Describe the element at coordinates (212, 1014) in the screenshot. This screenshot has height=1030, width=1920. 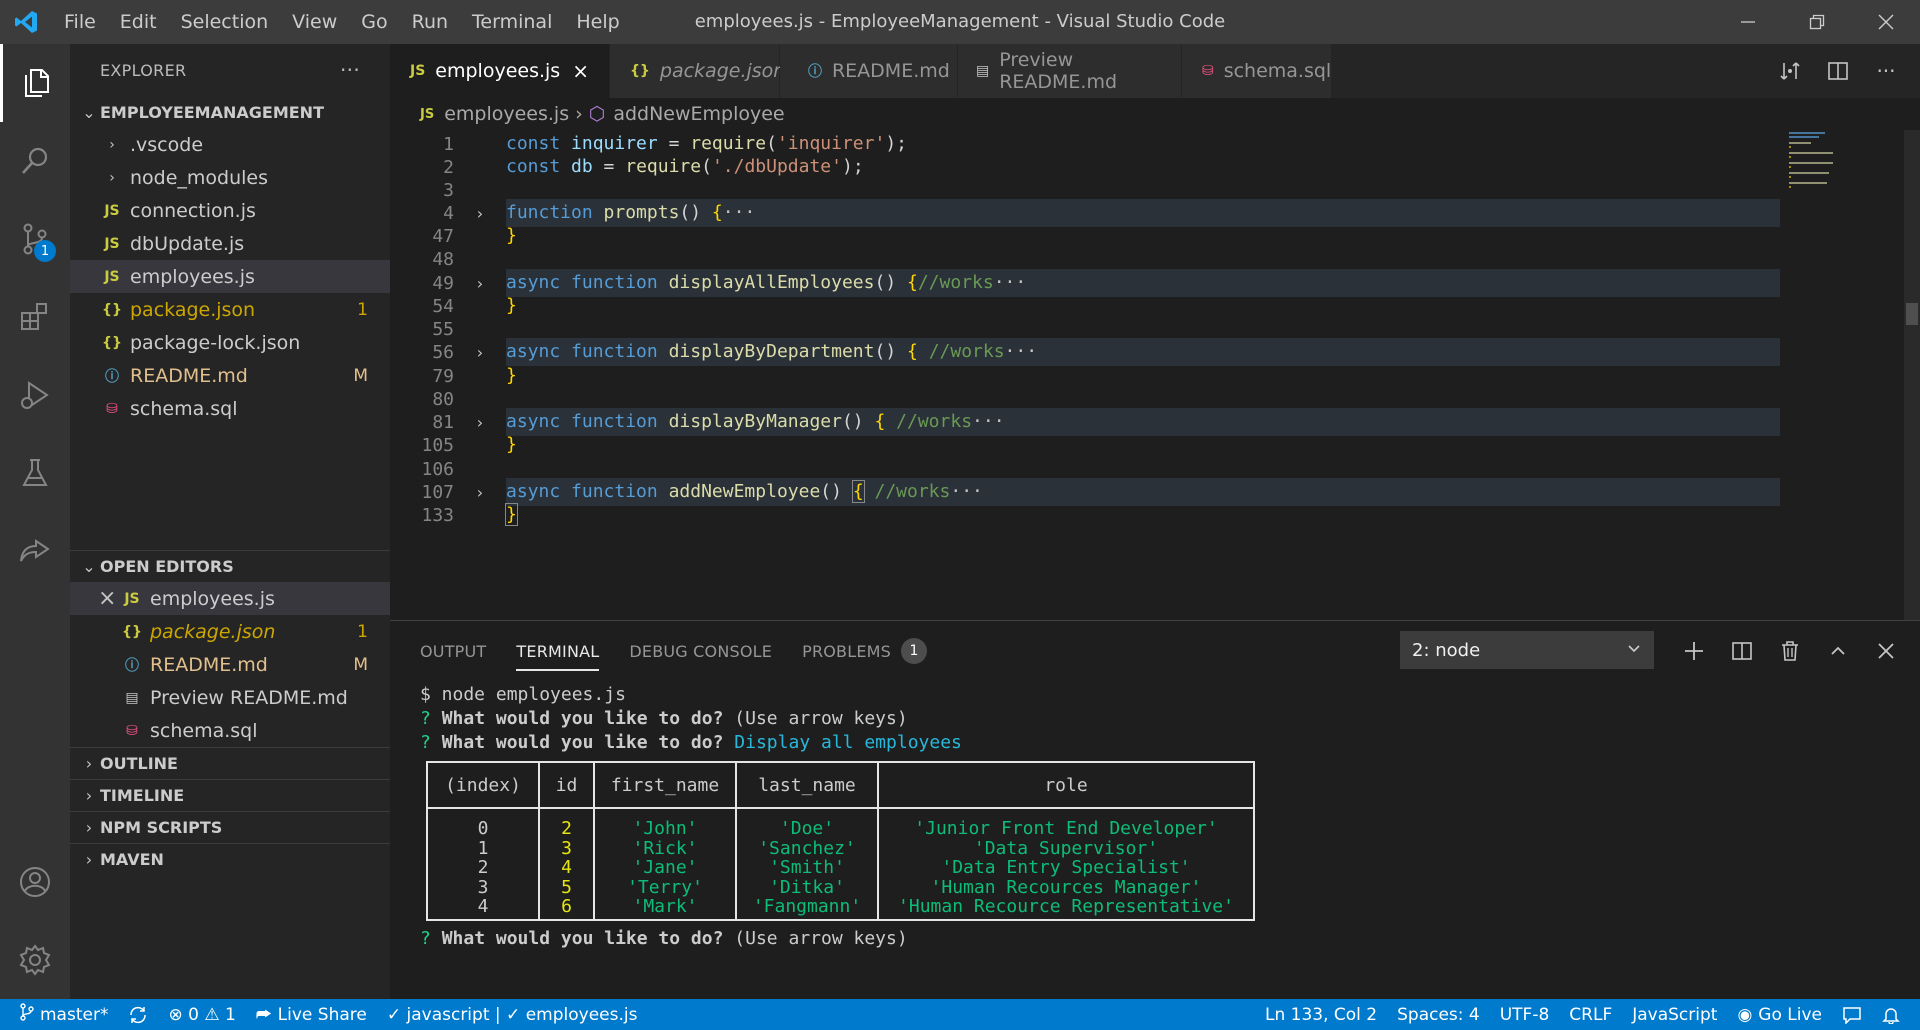
I see `warning-icon: ⚠` at that location.